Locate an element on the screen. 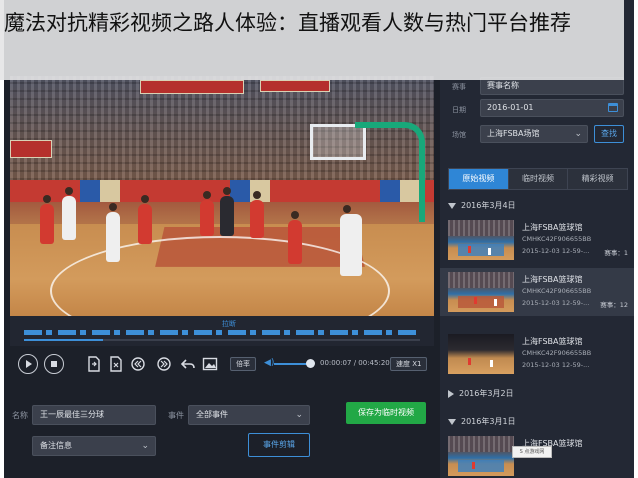  event-edit-button: 事件剪辑 is located at coordinates (279, 445).